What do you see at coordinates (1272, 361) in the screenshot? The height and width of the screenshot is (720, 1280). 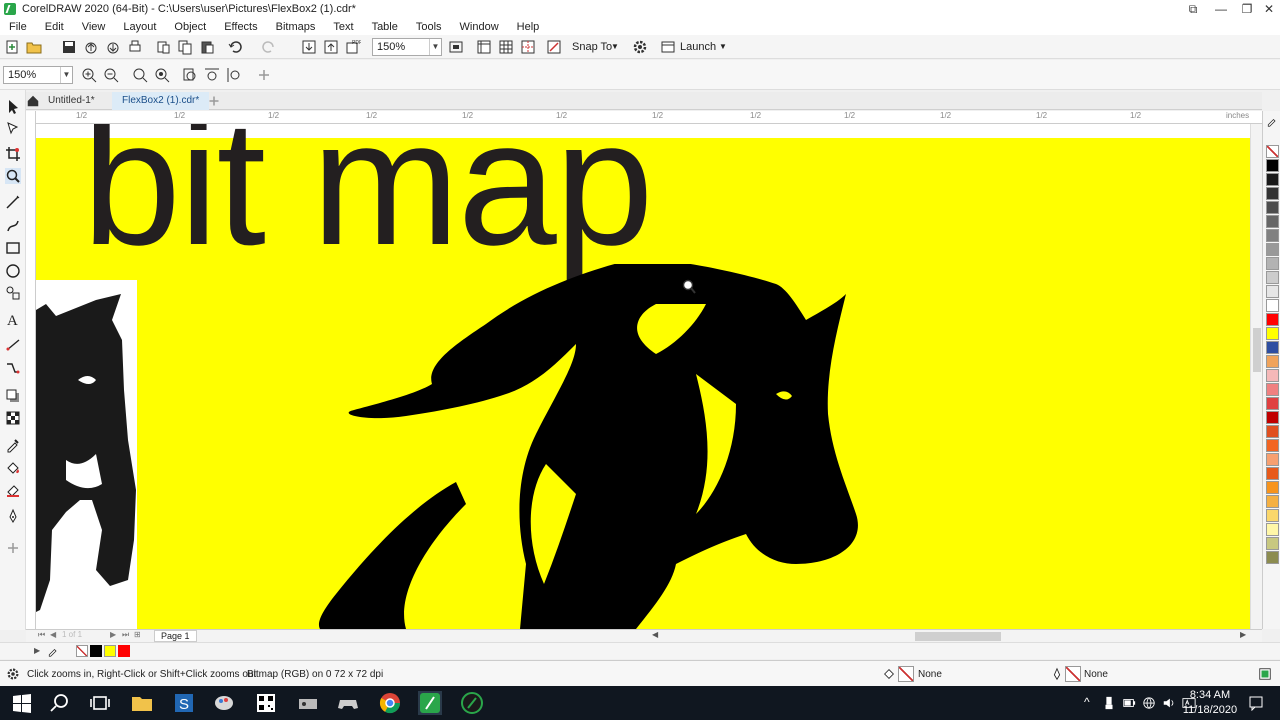 I see `swatch-orange-light` at bounding box center [1272, 361].